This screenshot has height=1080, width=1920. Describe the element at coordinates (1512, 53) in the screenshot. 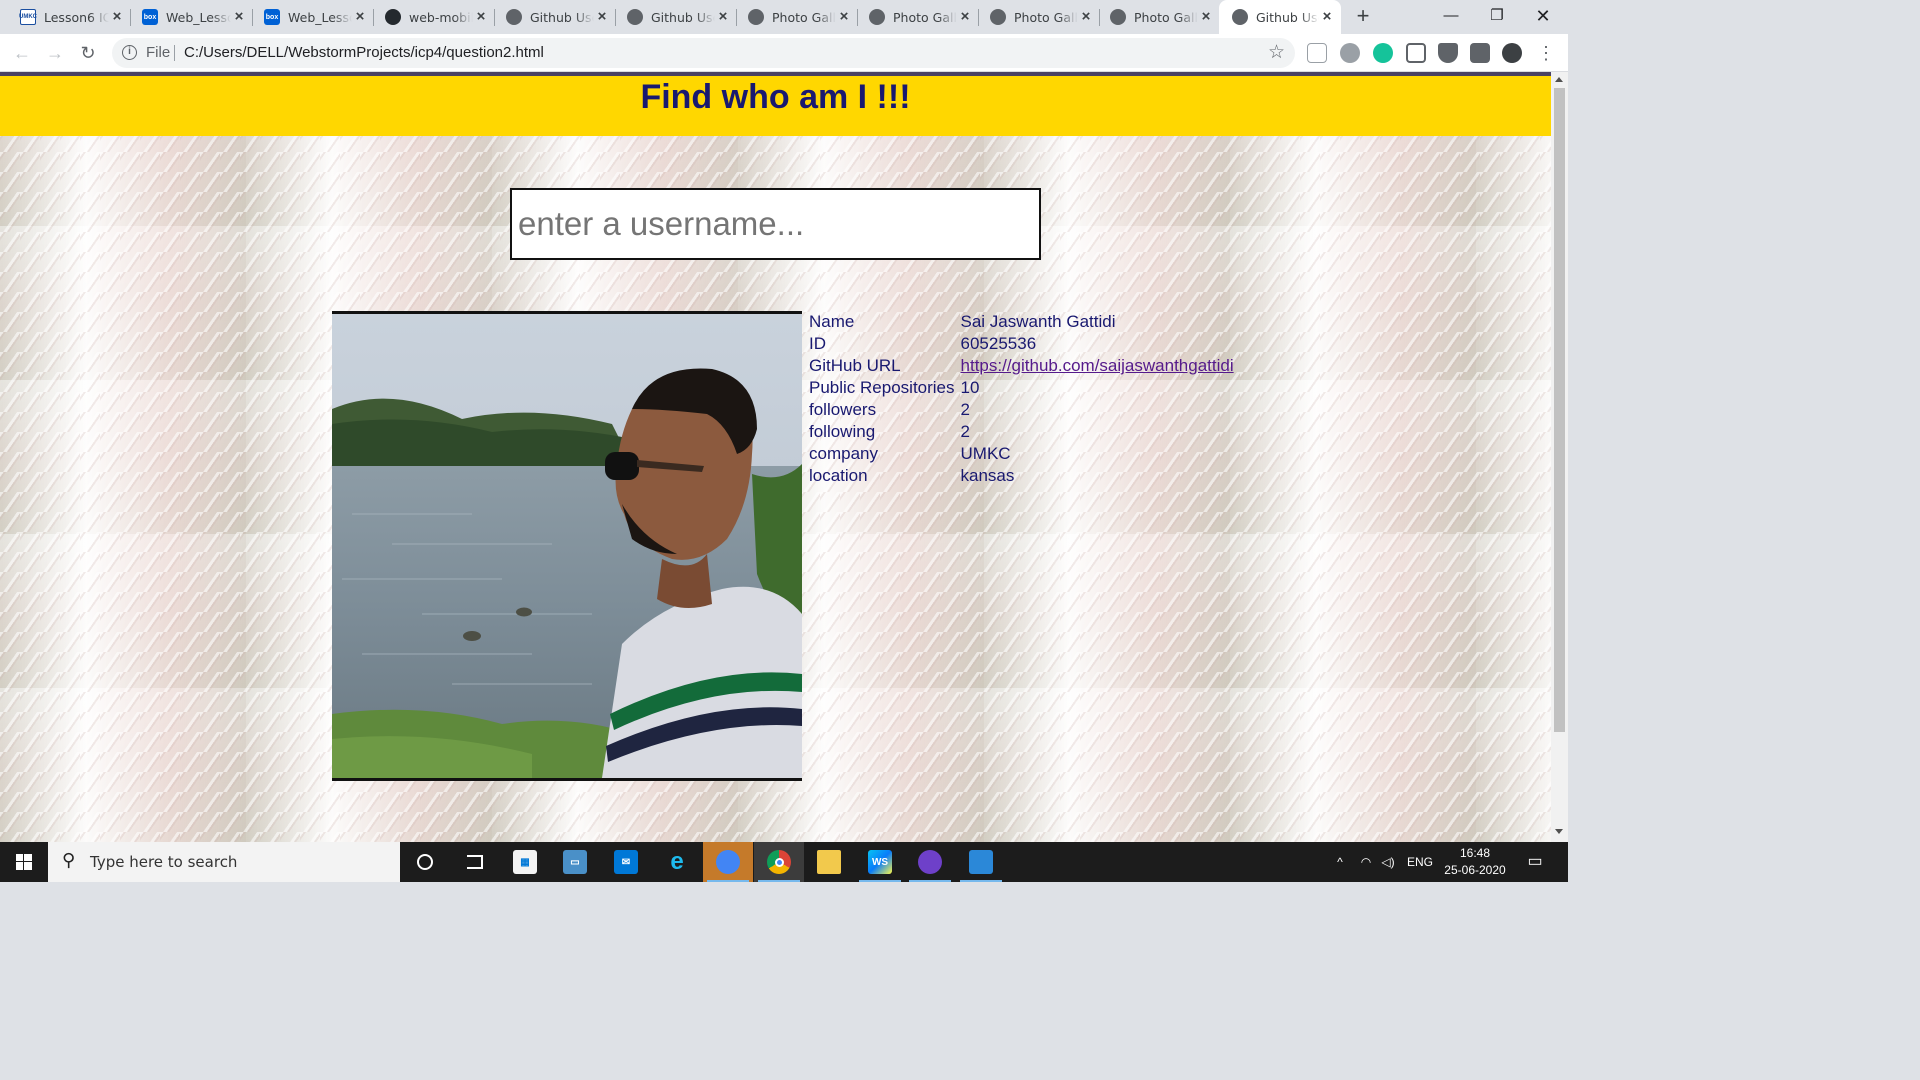

I see `profile-avatar-icon` at that location.